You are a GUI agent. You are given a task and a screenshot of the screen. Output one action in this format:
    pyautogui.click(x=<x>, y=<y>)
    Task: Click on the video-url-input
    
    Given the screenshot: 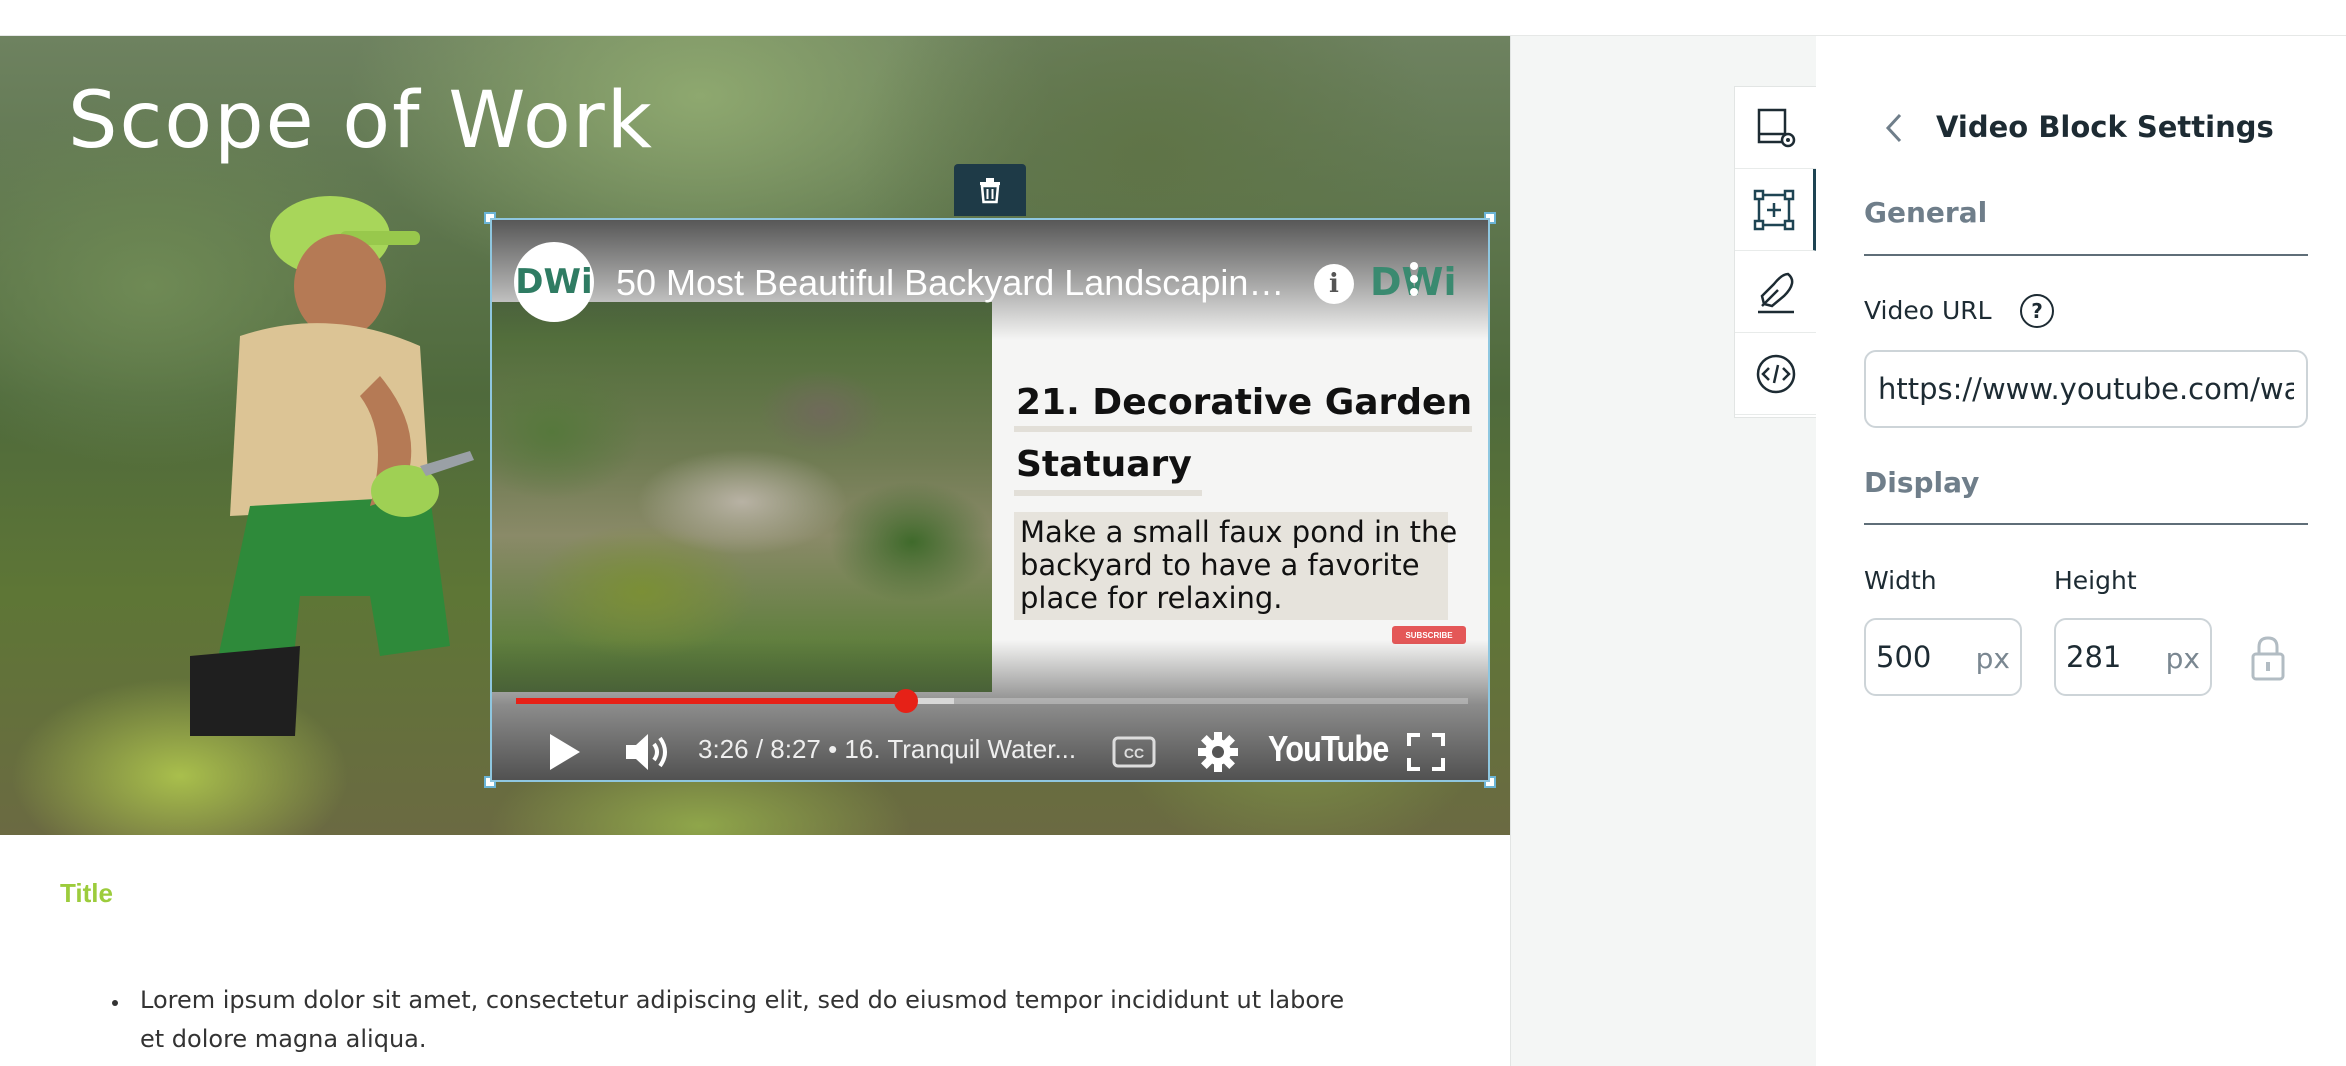 What is the action you would take?
    pyautogui.click(x=2086, y=389)
    